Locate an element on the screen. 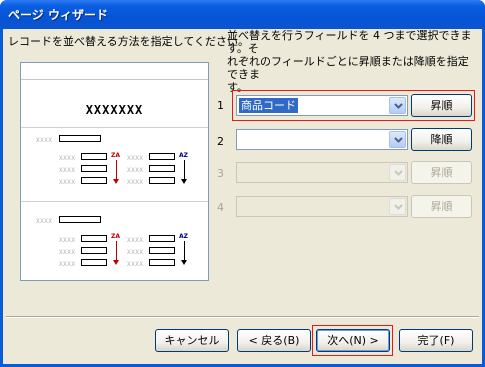  sort-field-3-select is located at coordinates (322, 172).